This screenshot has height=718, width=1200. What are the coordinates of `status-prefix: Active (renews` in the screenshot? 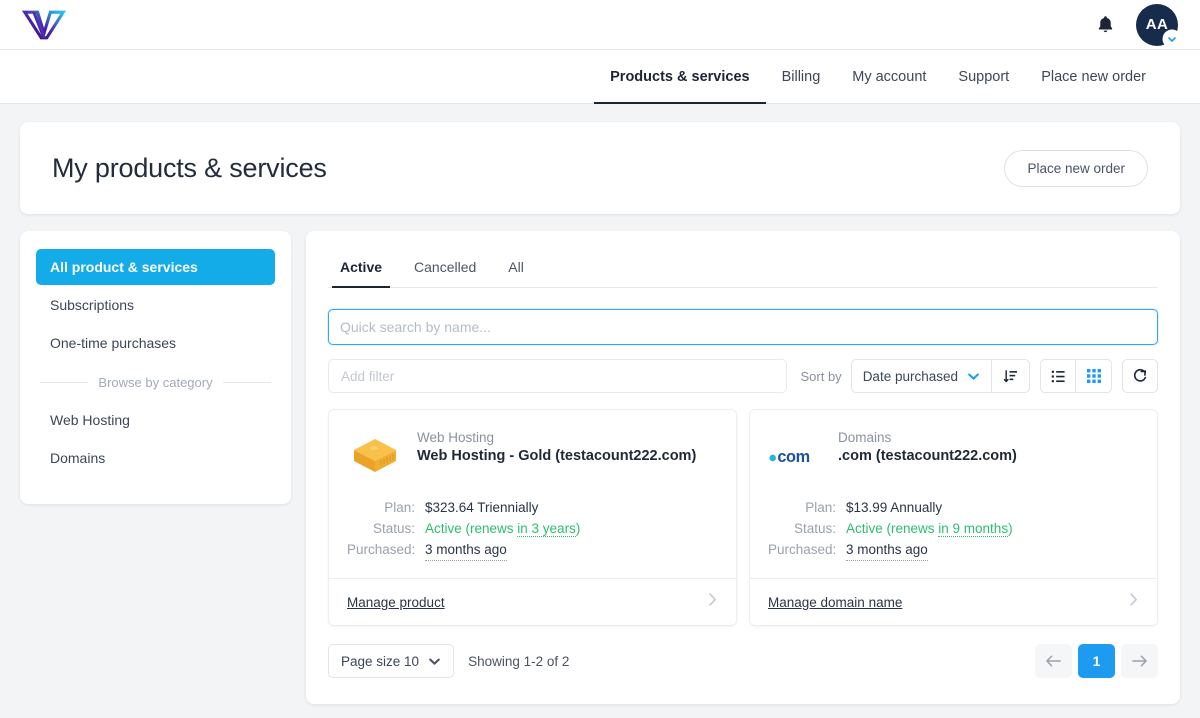 It's located at (892, 528).